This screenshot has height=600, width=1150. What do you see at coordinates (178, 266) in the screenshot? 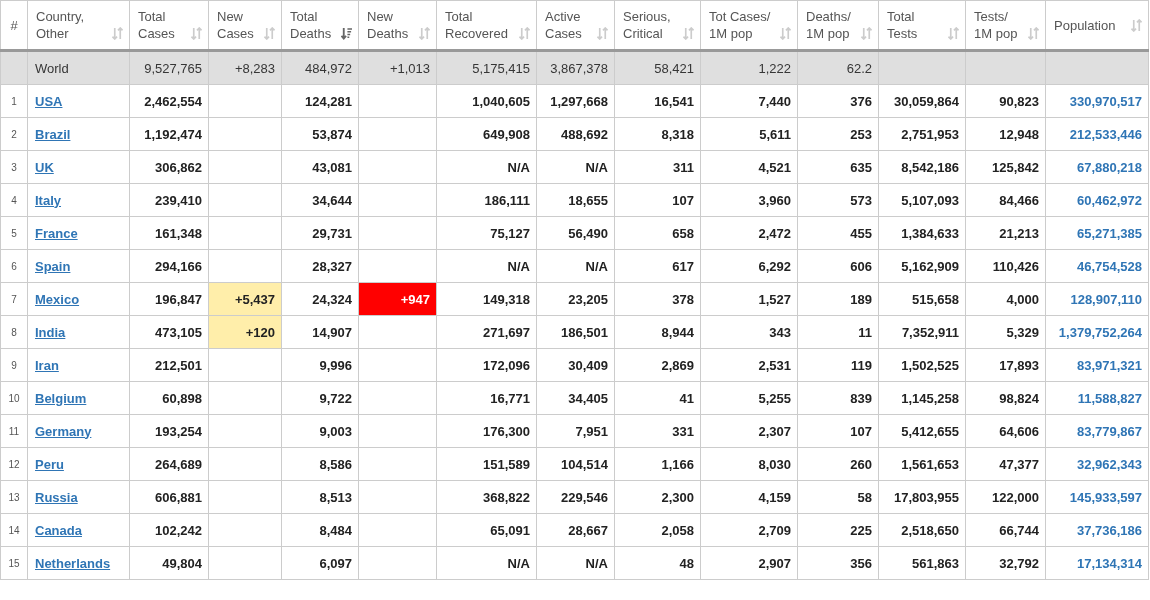
I see `table-cell: 294,166` at bounding box center [178, 266].